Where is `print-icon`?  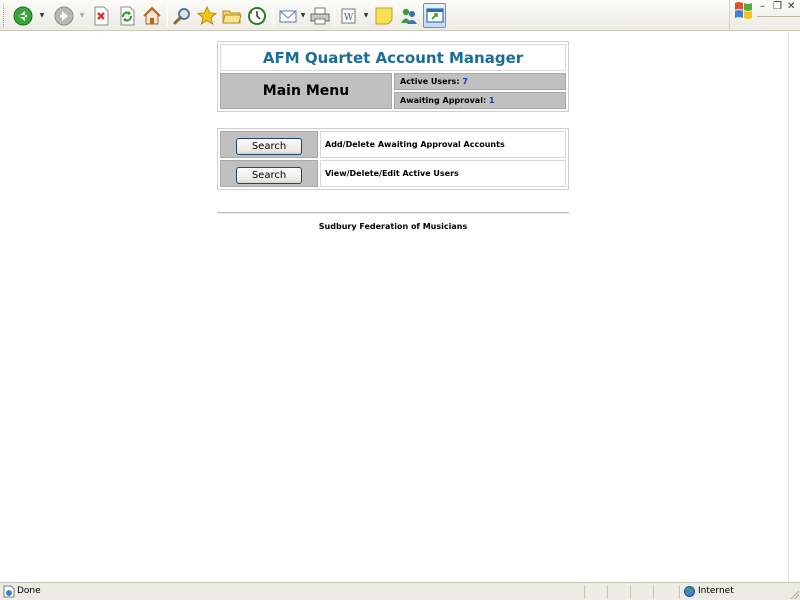
print-icon is located at coordinates (320, 15).